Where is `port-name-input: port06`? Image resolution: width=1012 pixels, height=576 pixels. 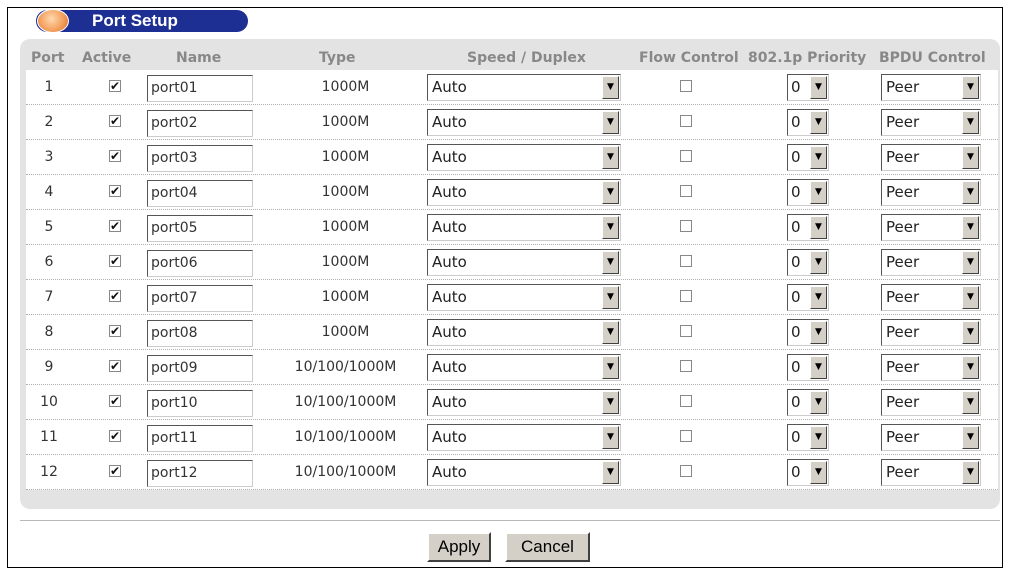 port-name-input: port06 is located at coordinates (200, 263).